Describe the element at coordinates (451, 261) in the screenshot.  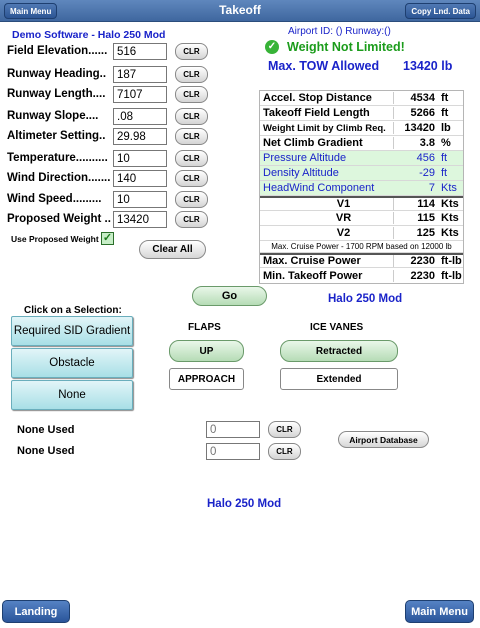
I see `result-unit: ft-lb` at that location.